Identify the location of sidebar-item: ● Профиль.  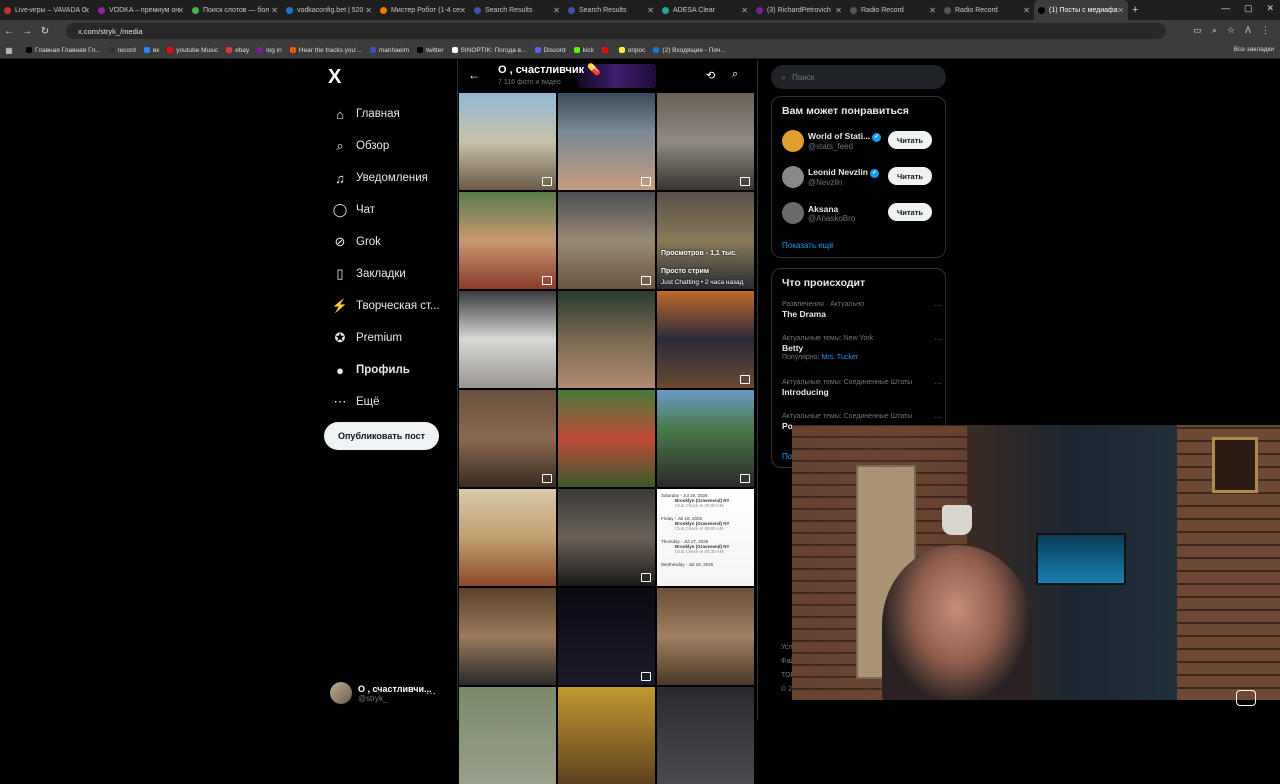
(380, 370).